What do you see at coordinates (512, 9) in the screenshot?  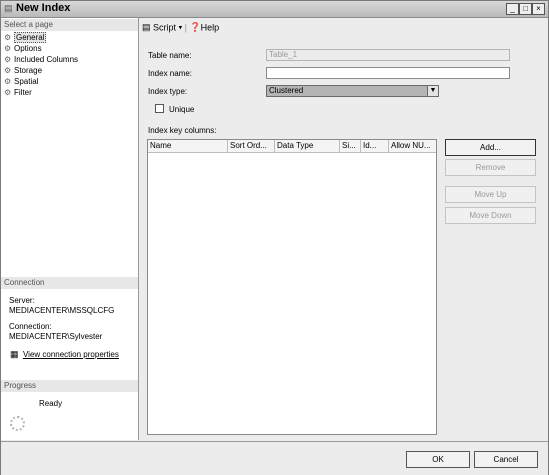 I see `minimize-icon: _` at bounding box center [512, 9].